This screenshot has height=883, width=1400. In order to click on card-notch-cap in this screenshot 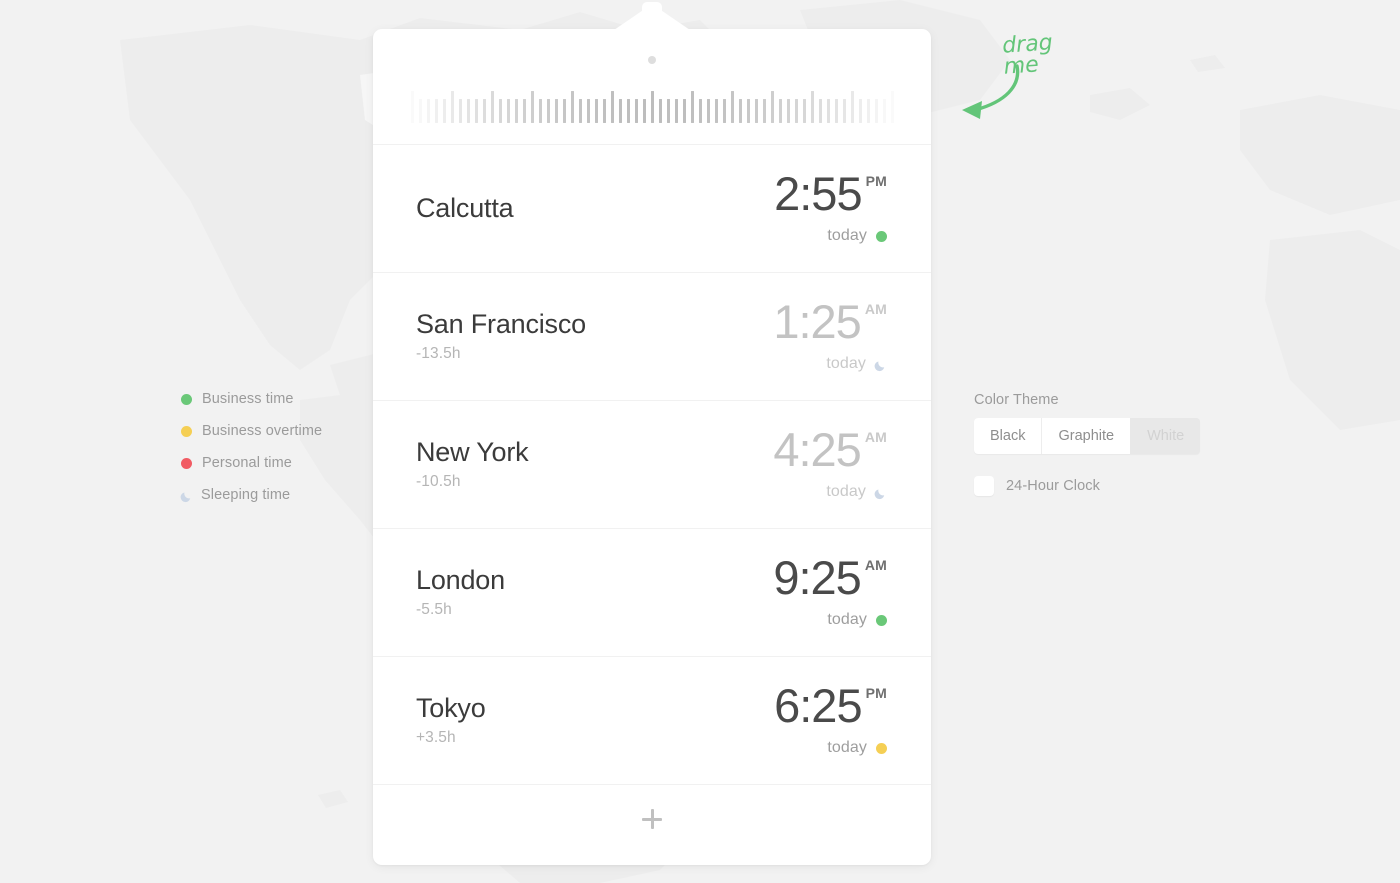, I will do `click(652, 12)`.